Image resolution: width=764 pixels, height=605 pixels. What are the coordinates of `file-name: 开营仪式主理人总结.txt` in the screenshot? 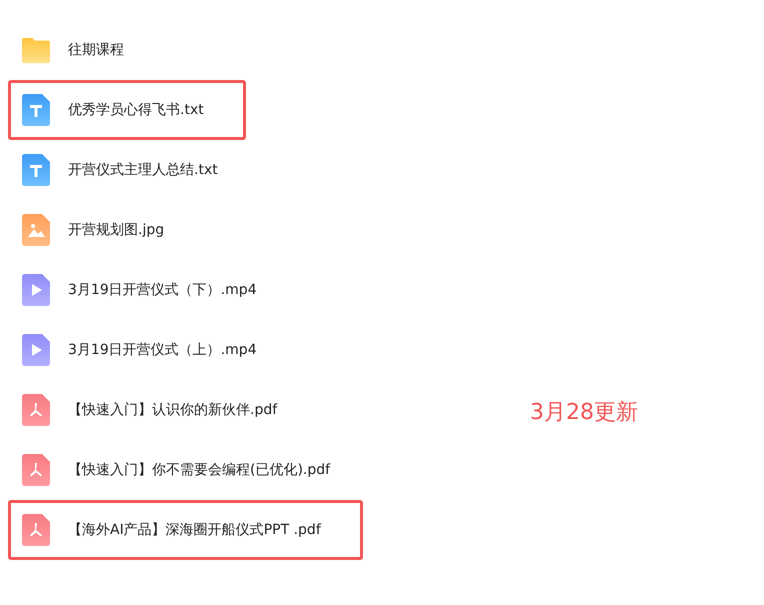 It's located at (143, 170).